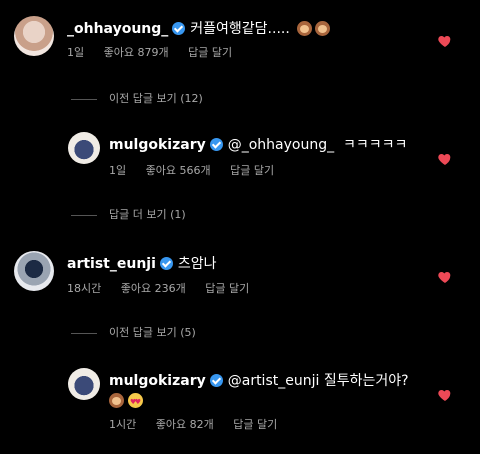  What do you see at coordinates (178, 170) in the screenshot?
I see `like-count: 좋아요 566개` at bounding box center [178, 170].